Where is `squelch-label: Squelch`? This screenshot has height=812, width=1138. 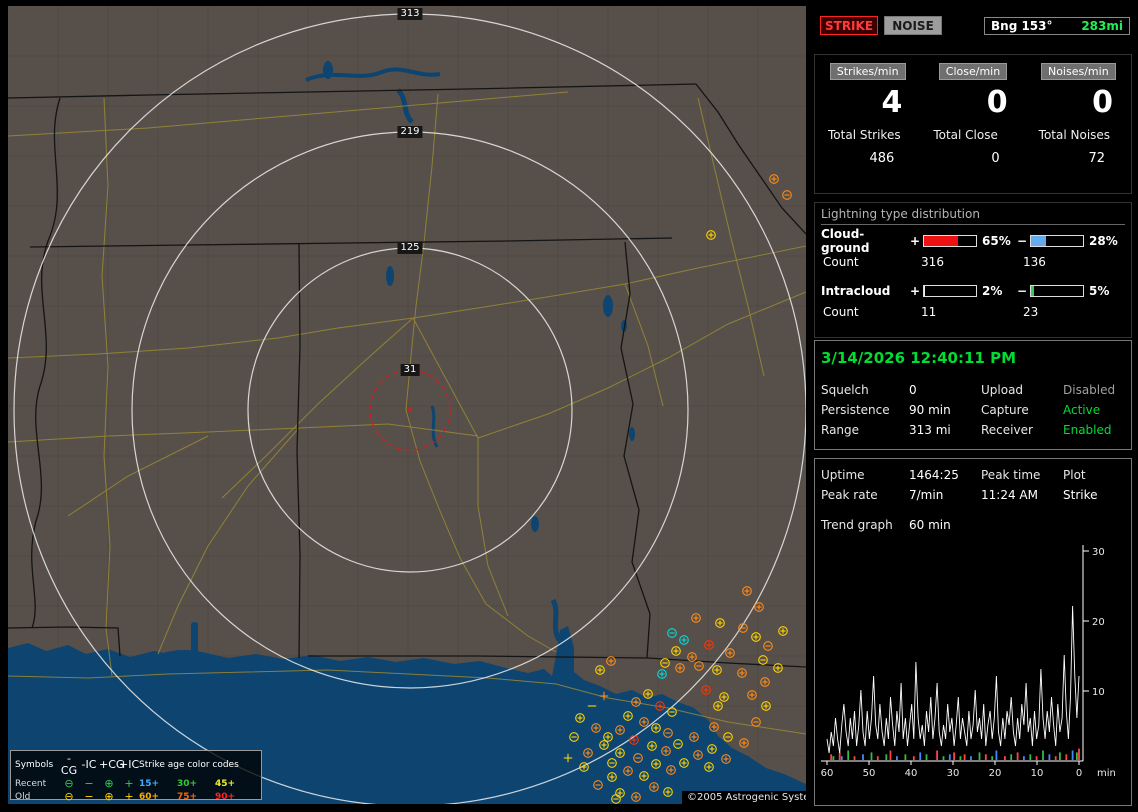
squelch-label: Squelch is located at coordinates (845, 390).